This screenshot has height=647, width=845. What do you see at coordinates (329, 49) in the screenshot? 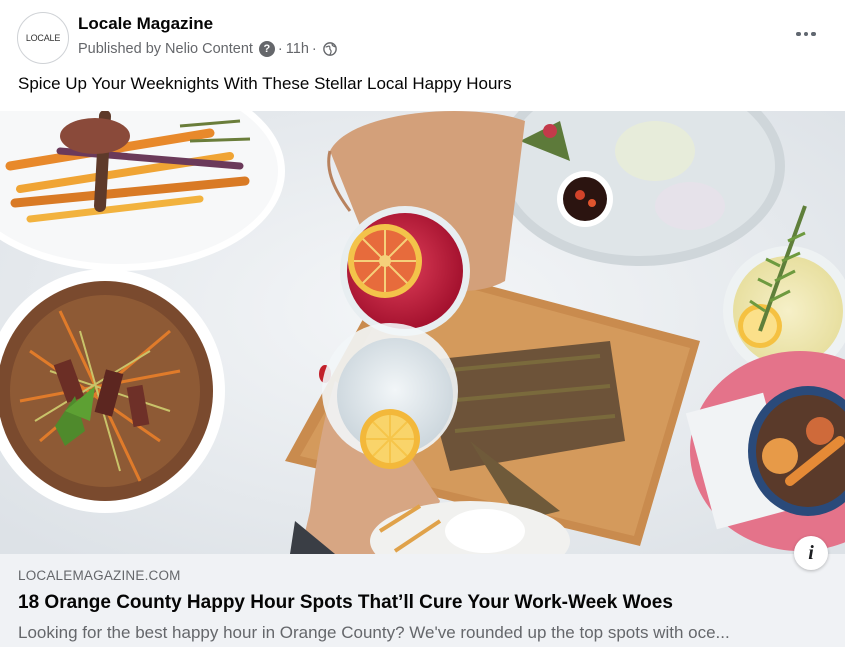
I see `globe-icon` at bounding box center [329, 49].